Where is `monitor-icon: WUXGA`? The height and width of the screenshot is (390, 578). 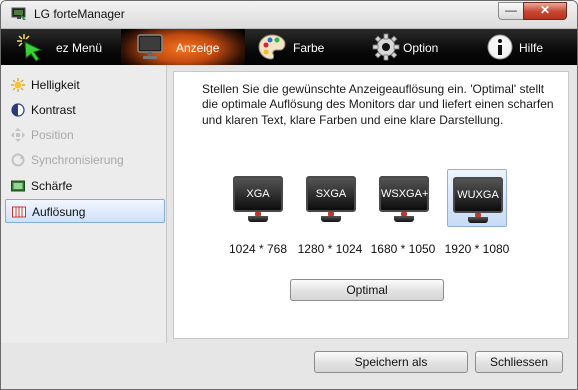 monitor-icon: WUXGA is located at coordinates (478, 201).